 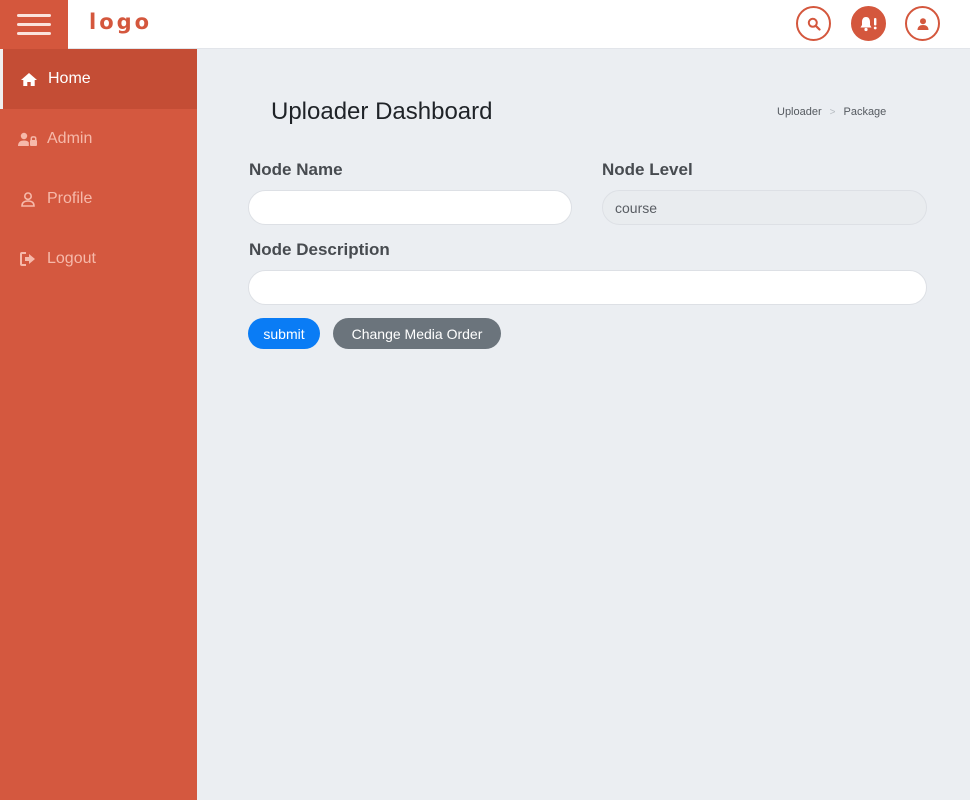 What do you see at coordinates (485, 24) in the screenshot?
I see `top-bar: logo` at bounding box center [485, 24].